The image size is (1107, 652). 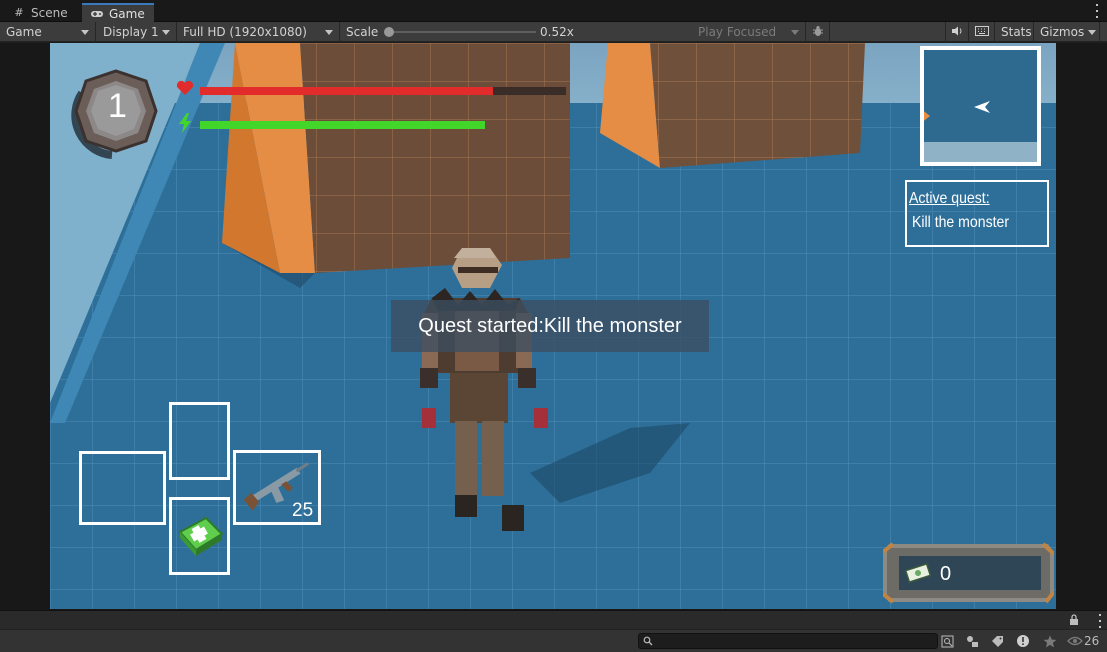 What do you see at coordinates (389, 32) in the screenshot?
I see `scale-slider-handle` at bounding box center [389, 32].